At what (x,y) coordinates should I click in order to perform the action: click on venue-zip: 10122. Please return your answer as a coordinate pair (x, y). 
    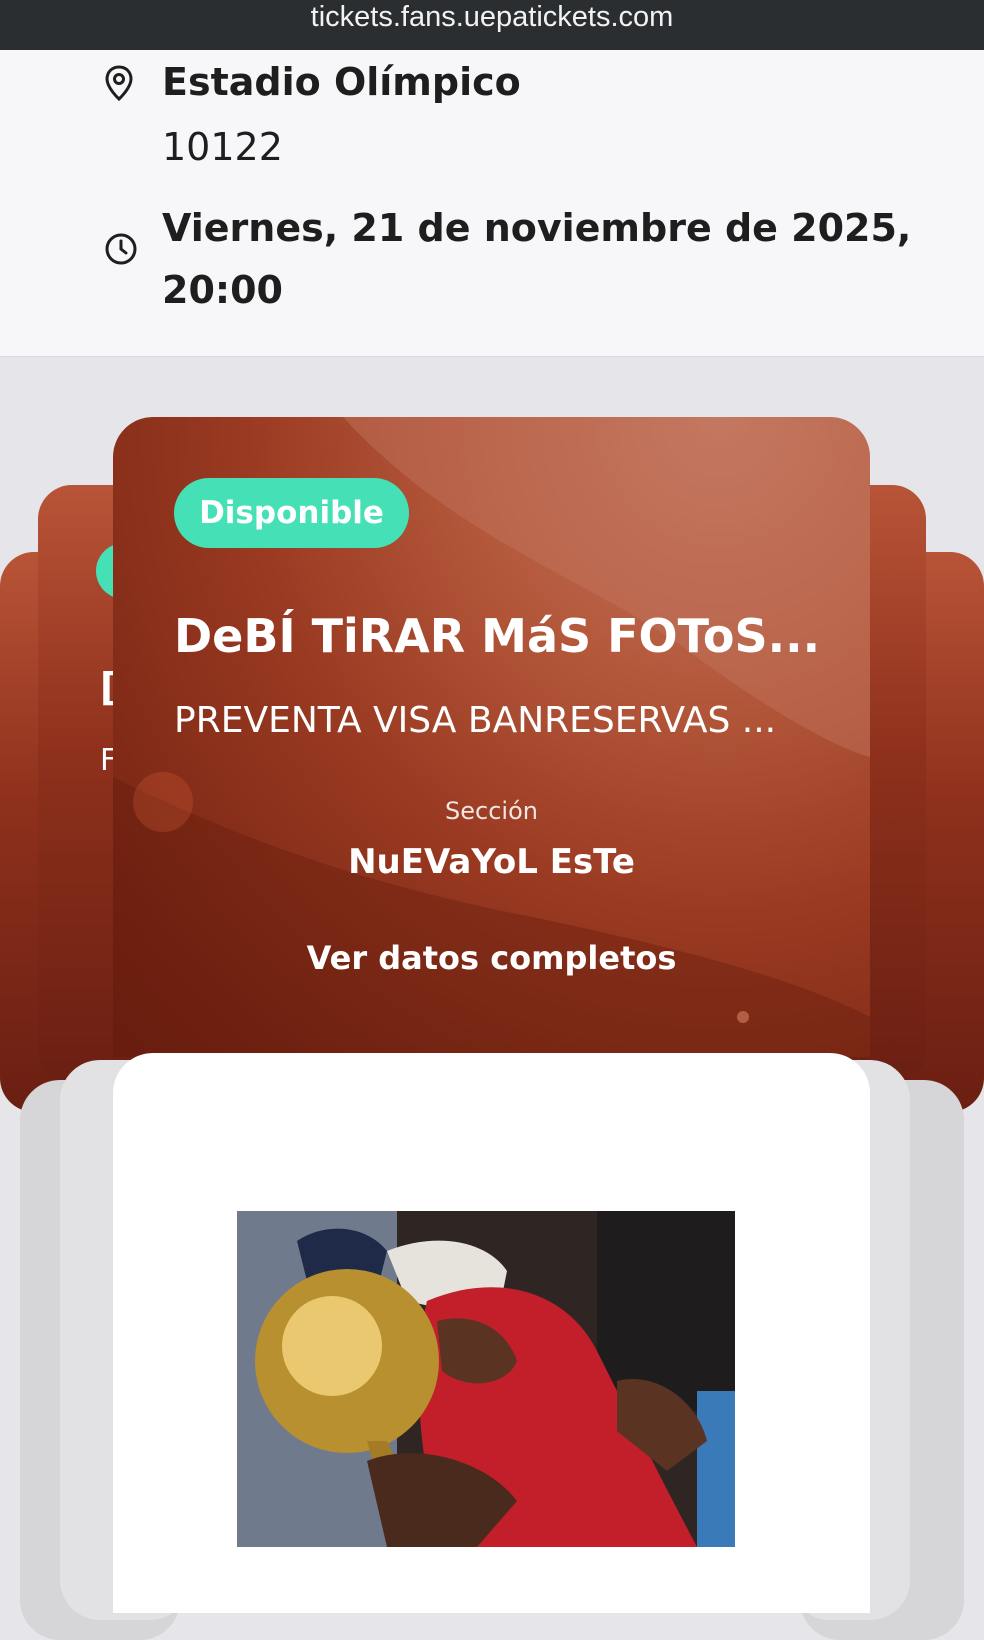
    Looking at the image, I should click on (222, 147).